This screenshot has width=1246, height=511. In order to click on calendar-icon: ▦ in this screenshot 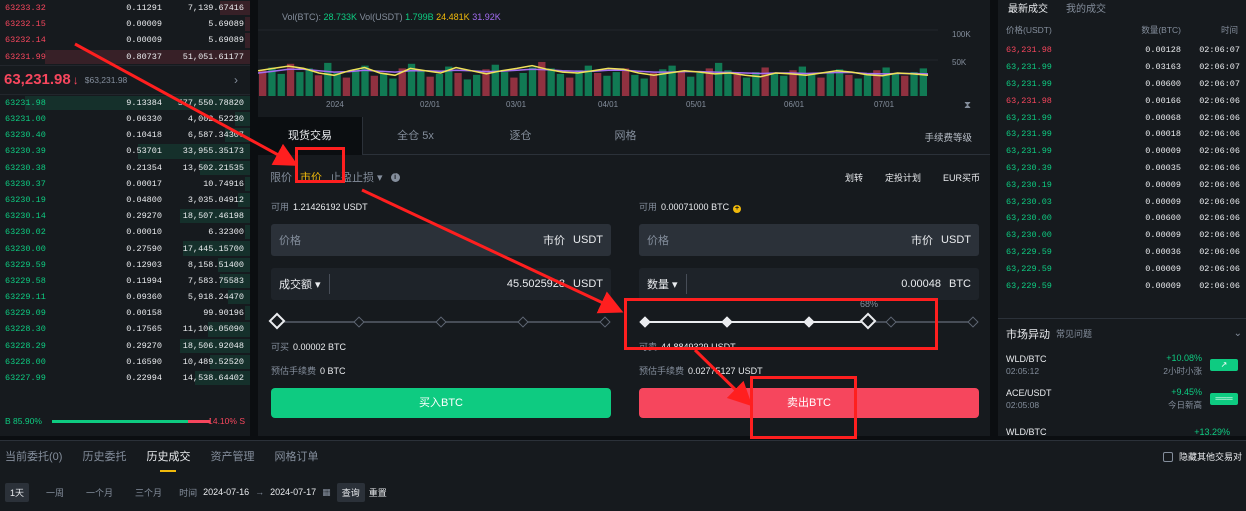, I will do `click(326, 492)`.